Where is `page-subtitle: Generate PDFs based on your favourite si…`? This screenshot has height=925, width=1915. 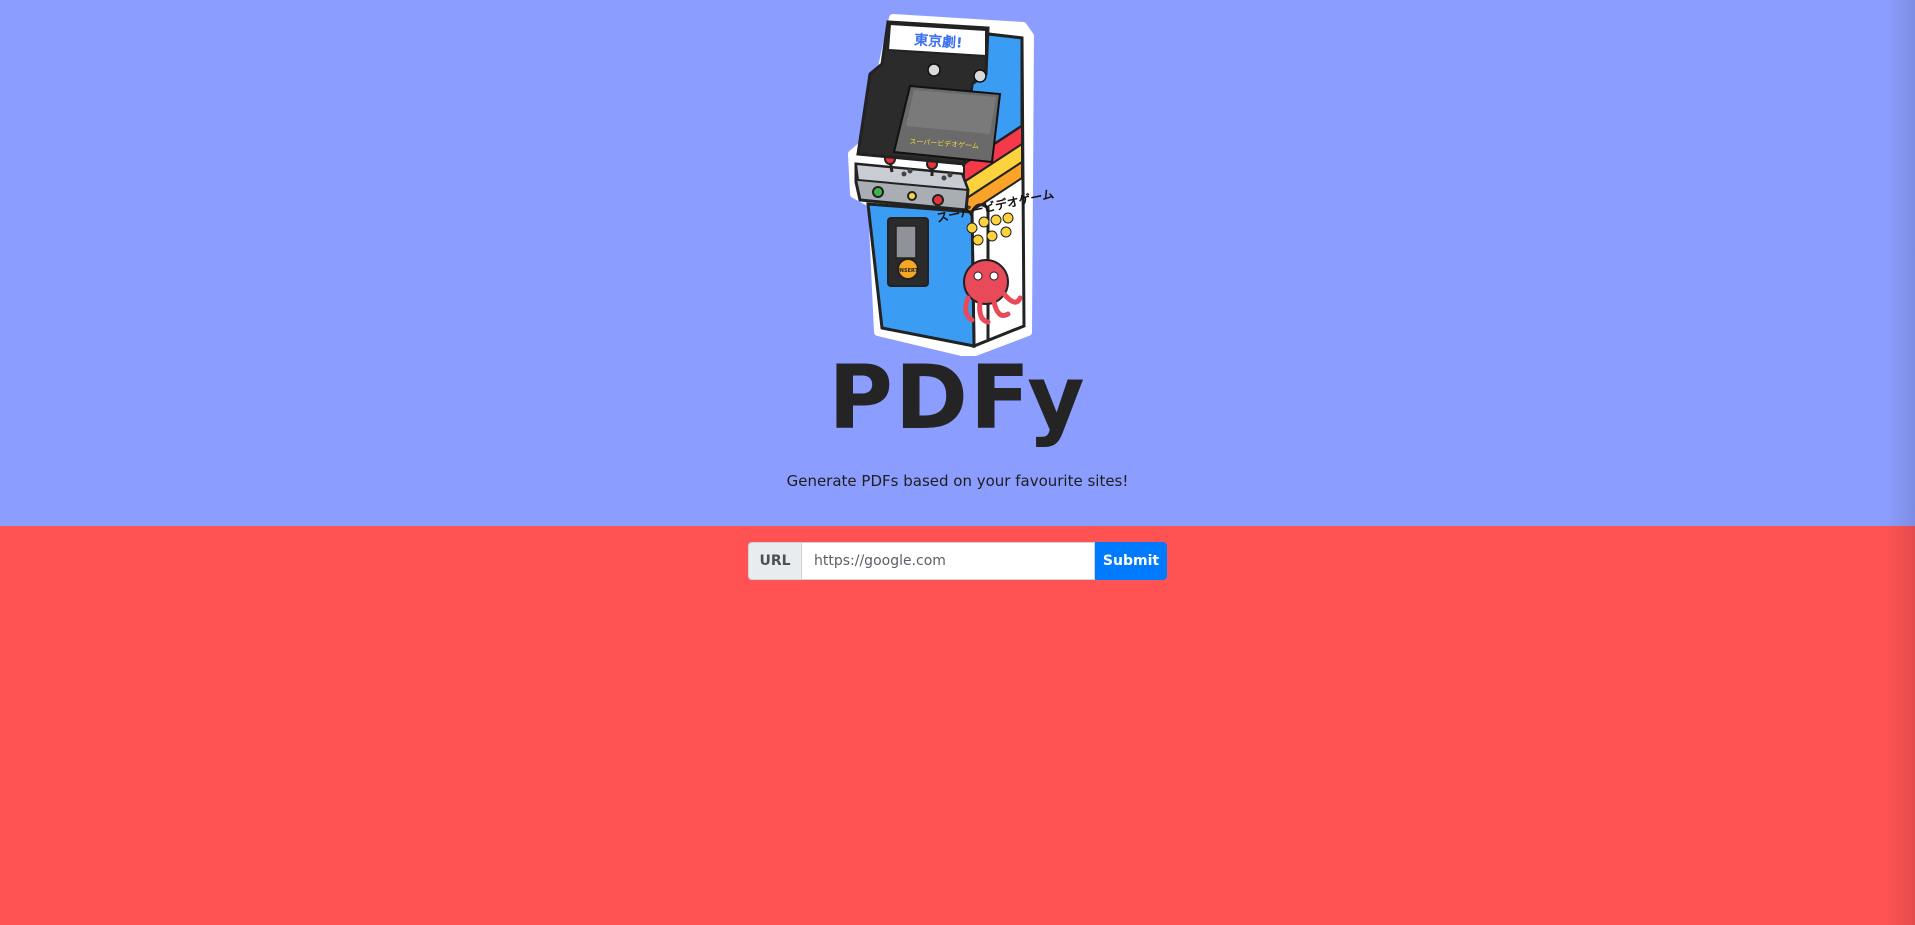
page-subtitle: Generate PDFs based on your favourite si… is located at coordinates (957, 481).